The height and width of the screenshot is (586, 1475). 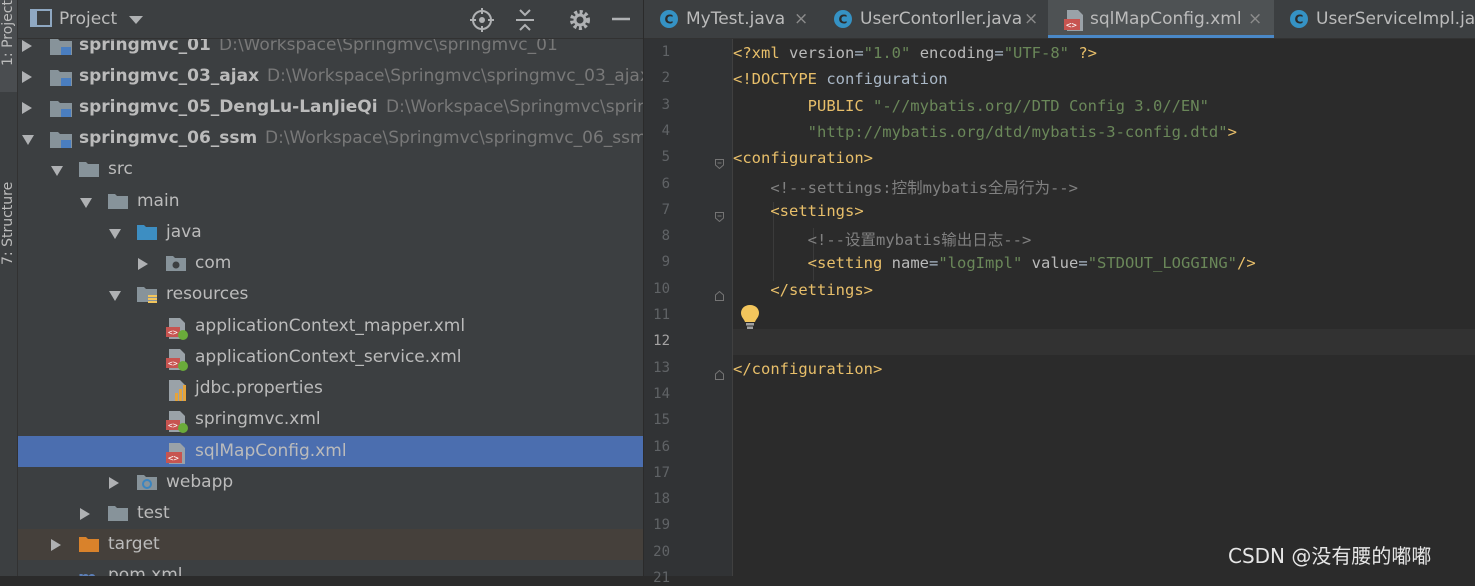 What do you see at coordinates (1055, 263) in the screenshot?
I see `code-token: value` at bounding box center [1055, 263].